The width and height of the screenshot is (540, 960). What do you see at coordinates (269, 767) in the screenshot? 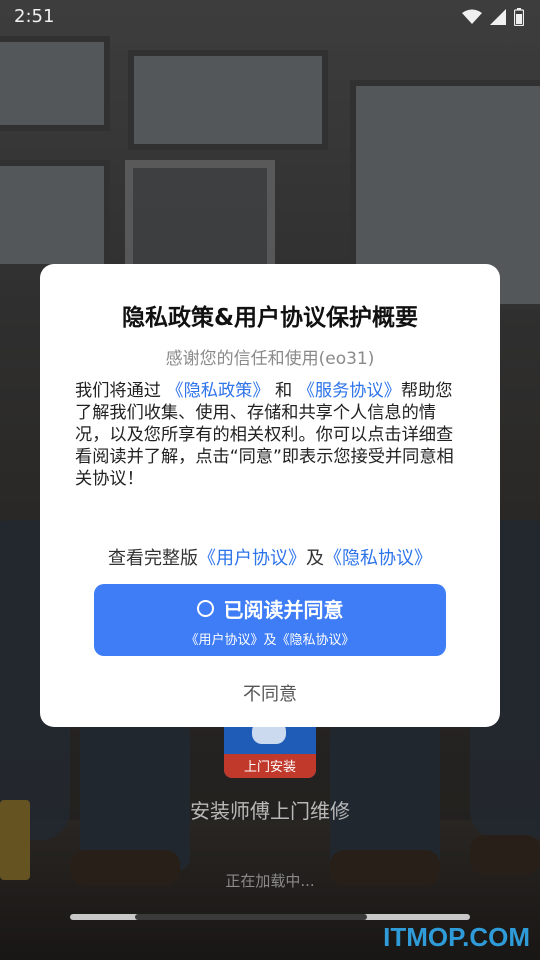
I see `logo-text: 上门安装` at bounding box center [269, 767].